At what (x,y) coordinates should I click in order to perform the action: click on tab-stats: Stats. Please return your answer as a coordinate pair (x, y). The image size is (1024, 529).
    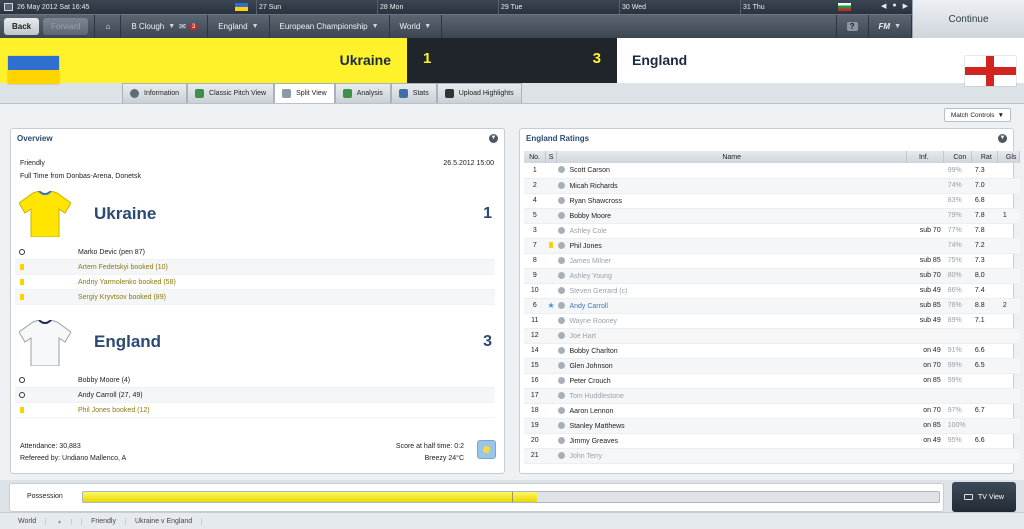
    Looking at the image, I should click on (413, 93).